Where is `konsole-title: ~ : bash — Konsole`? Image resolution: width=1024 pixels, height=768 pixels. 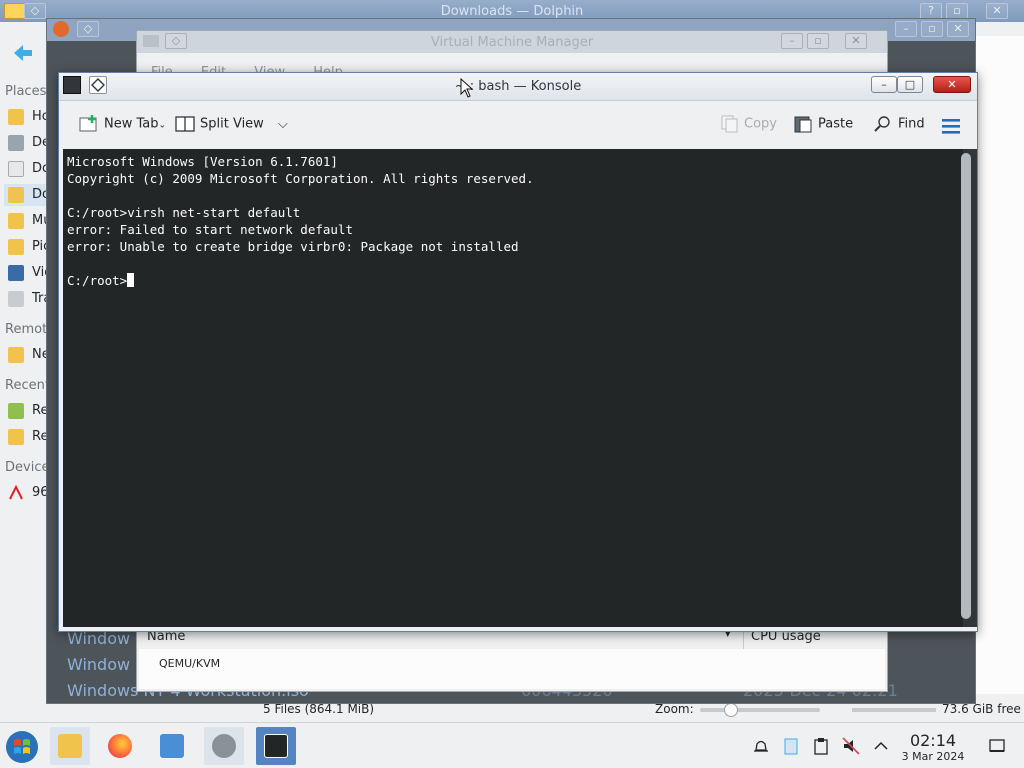
konsole-title: ~ : bash — Konsole is located at coordinates (518, 86).